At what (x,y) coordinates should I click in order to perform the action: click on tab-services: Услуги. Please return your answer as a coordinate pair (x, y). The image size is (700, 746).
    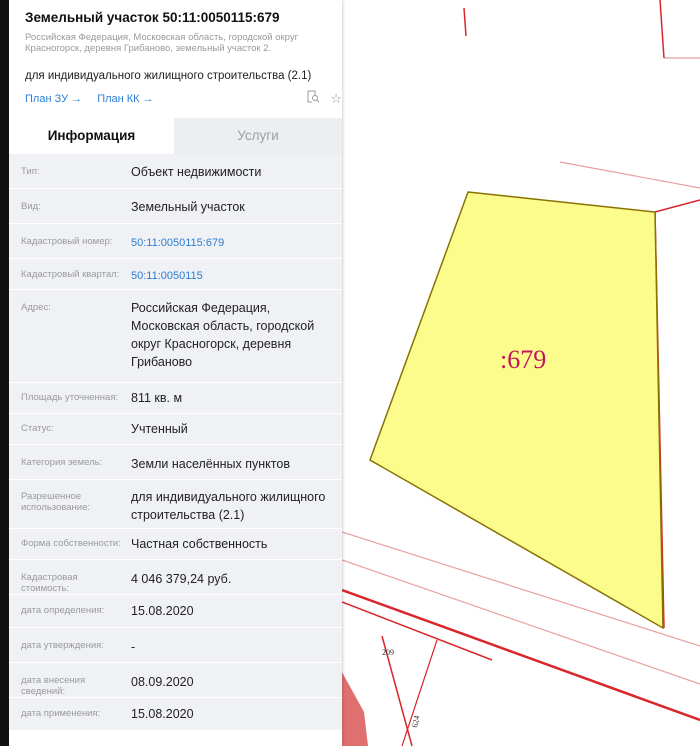
    Looking at the image, I should click on (258, 136).